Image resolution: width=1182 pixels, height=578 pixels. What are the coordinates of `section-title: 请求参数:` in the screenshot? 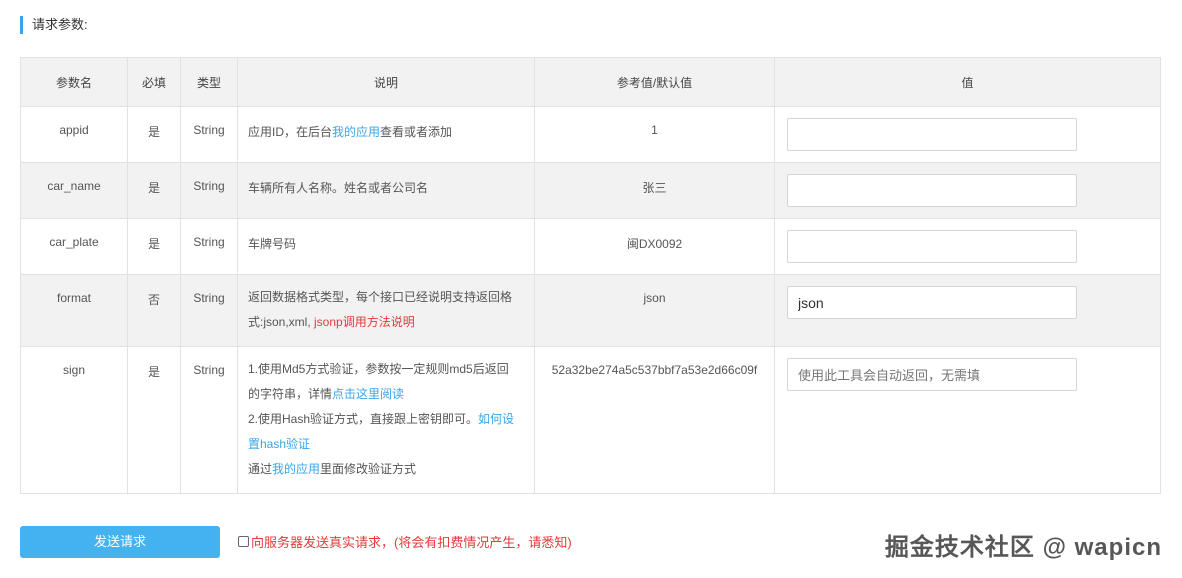 It's located at (54, 25).